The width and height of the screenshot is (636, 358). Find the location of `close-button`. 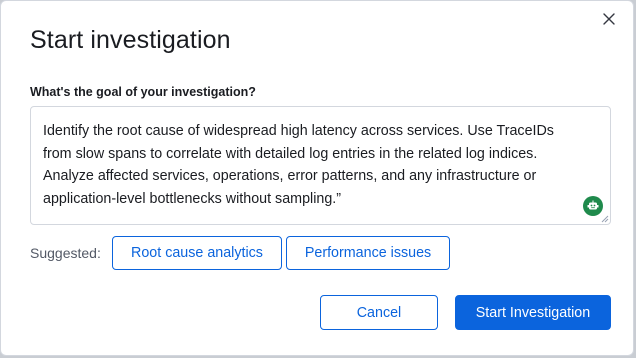

close-button is located at coordinates (609, 19).